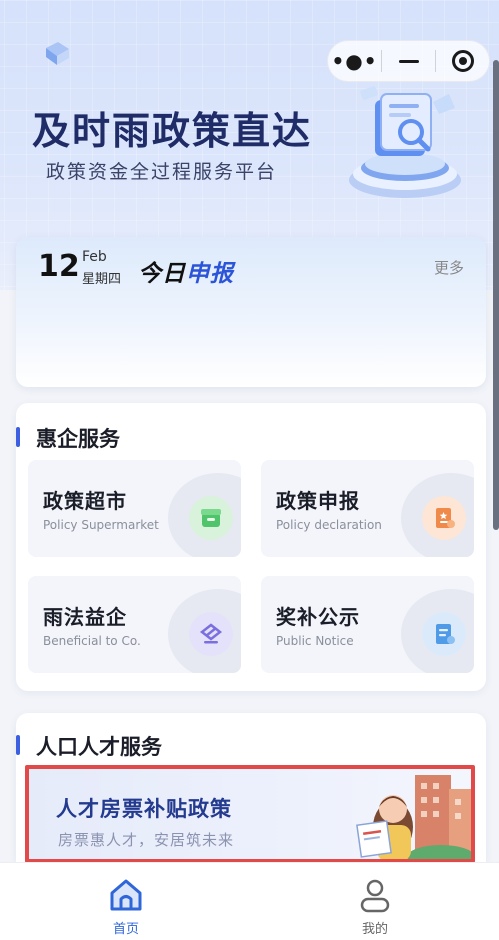  Describe the element at coordinates (162, 172) in the screenshot. I see `page-subtitle: 政策资金全过程服务平台` at that location.